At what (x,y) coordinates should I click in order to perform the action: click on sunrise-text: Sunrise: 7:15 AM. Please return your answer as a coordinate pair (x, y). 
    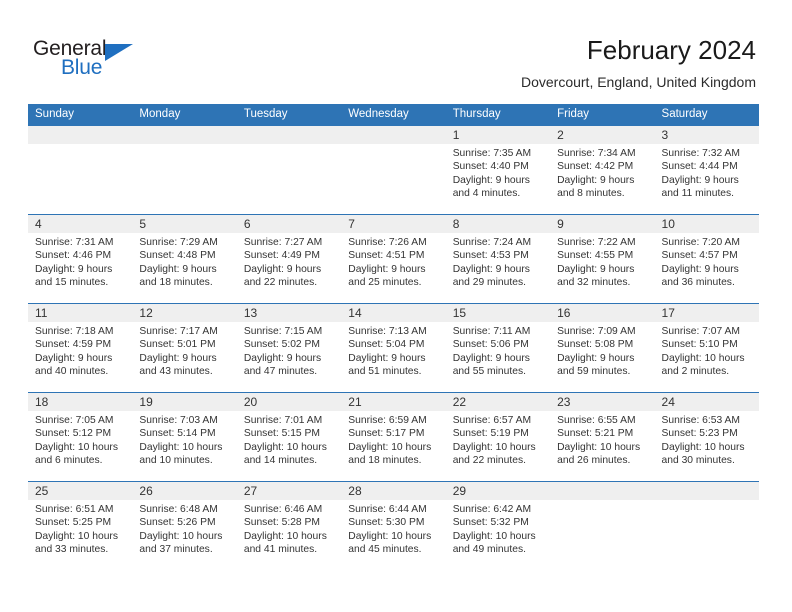
    Looking at the image, I should click on (283, 331).